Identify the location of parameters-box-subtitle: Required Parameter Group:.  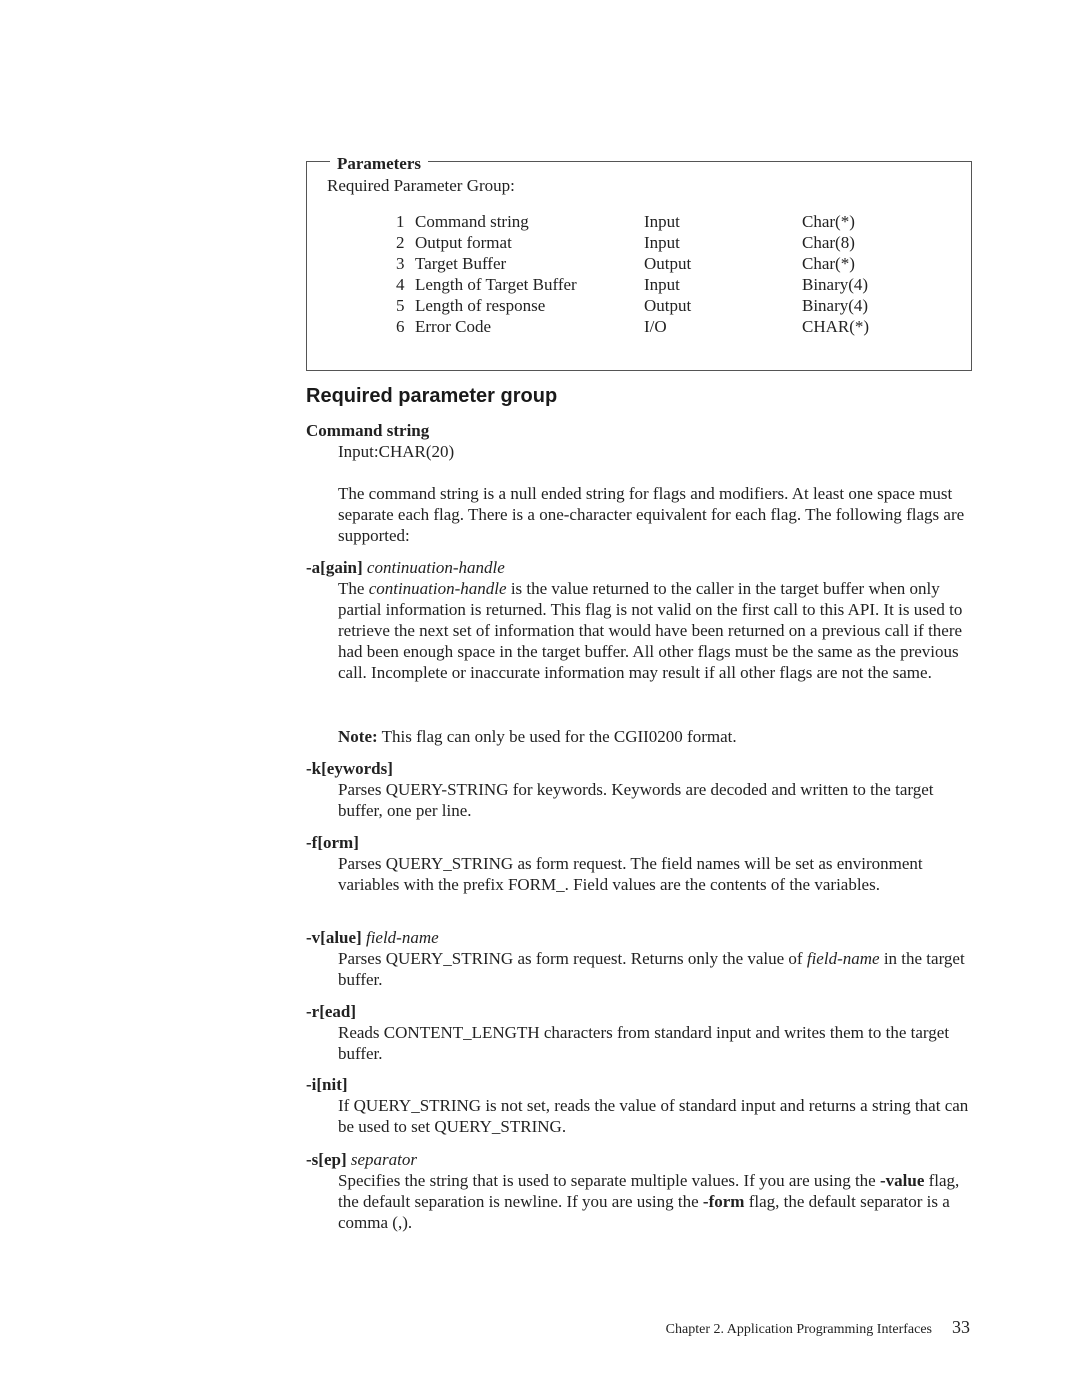
(421, 185).